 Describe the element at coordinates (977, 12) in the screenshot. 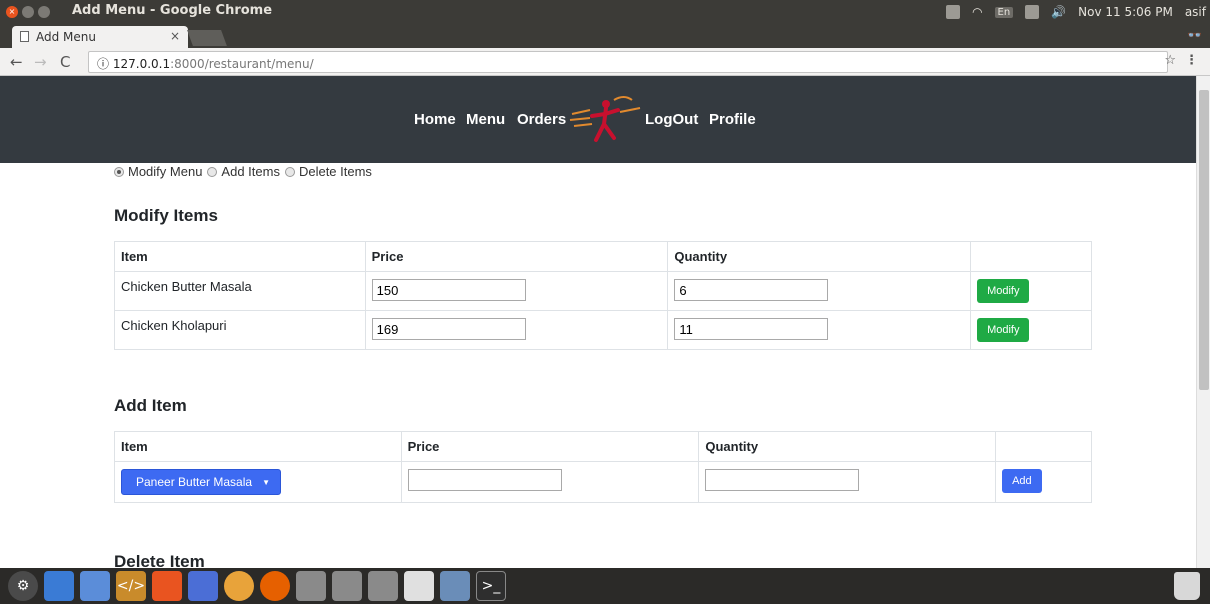

I see `wifi-icon: ◠` at that location.